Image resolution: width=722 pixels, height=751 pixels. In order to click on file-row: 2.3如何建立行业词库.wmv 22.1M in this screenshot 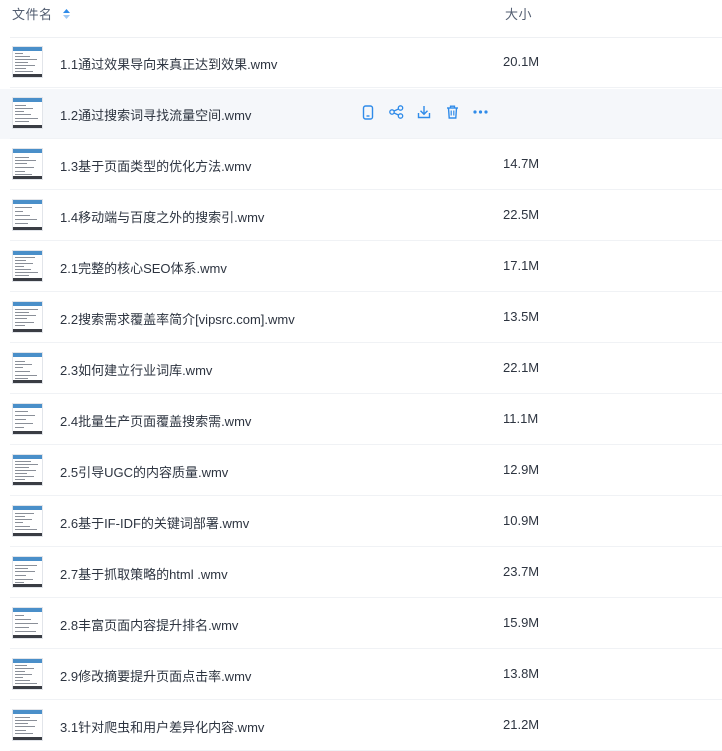, I will do `click(361, 369)`.